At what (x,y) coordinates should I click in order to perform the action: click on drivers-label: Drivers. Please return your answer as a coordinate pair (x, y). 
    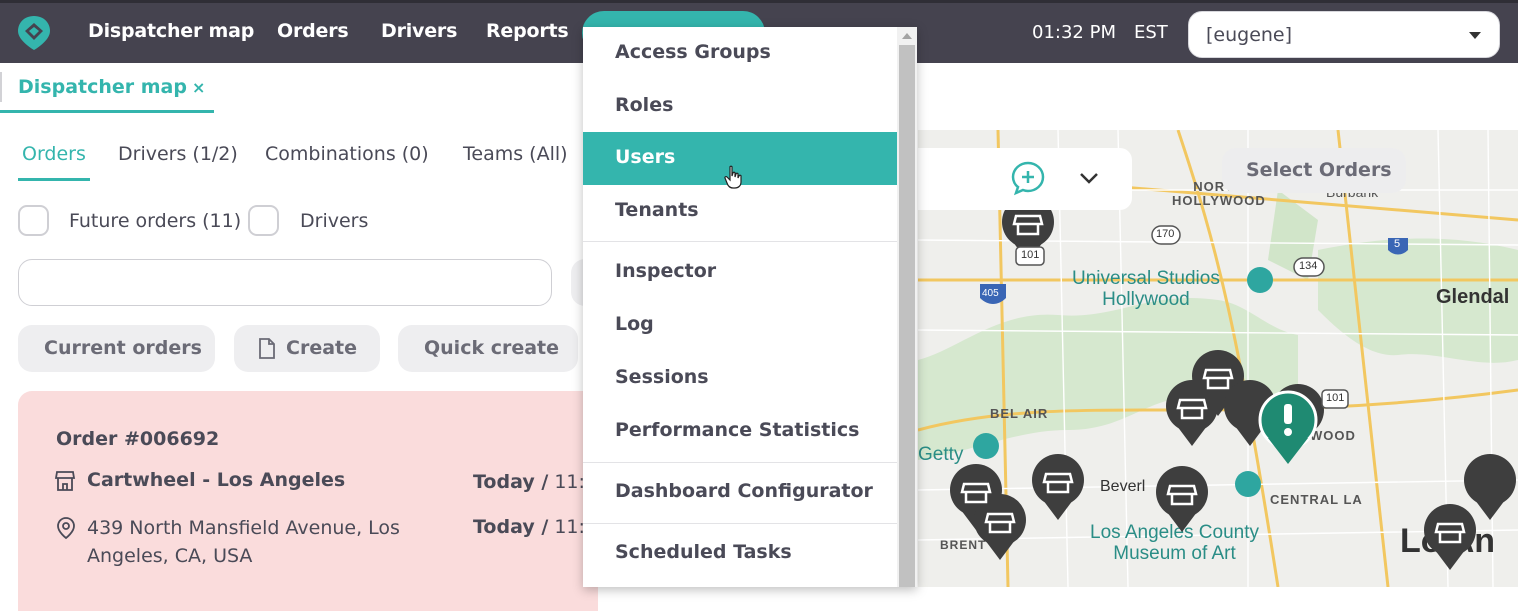
    Looking at the image, I should click on (334, 221).